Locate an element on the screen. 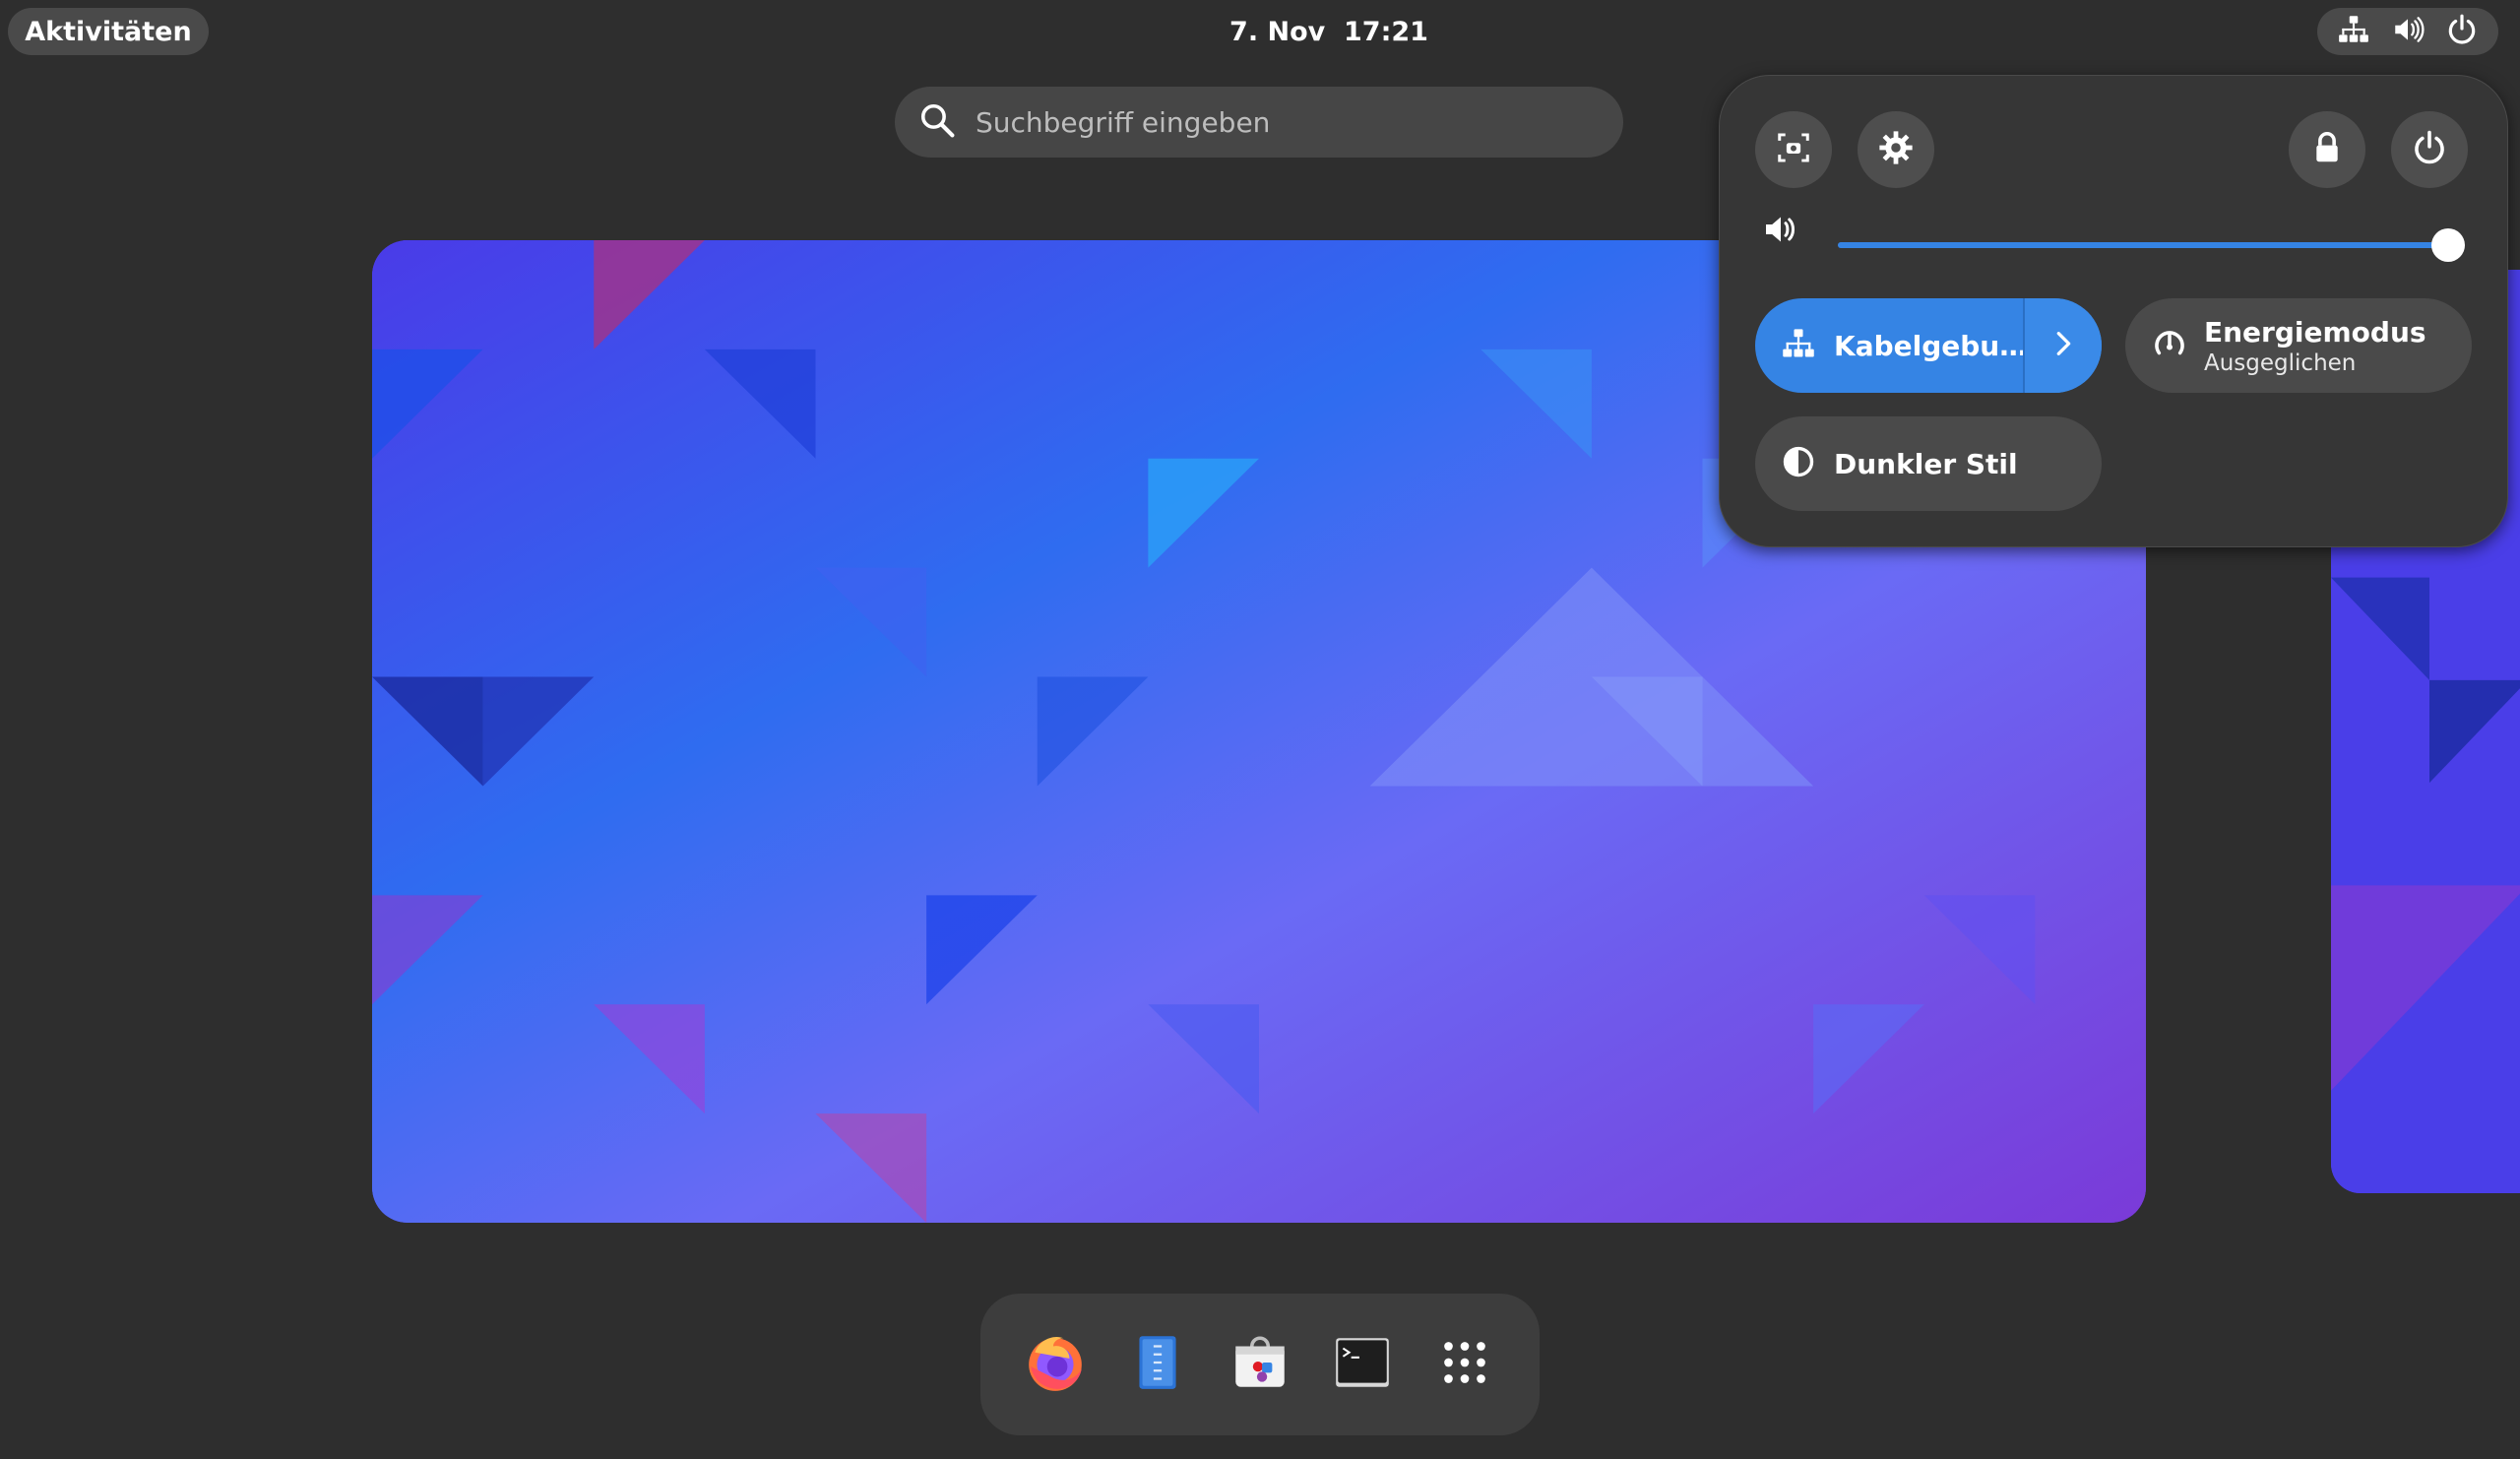  show-apps-grid-icon is located at coordinates (1464, 1364).